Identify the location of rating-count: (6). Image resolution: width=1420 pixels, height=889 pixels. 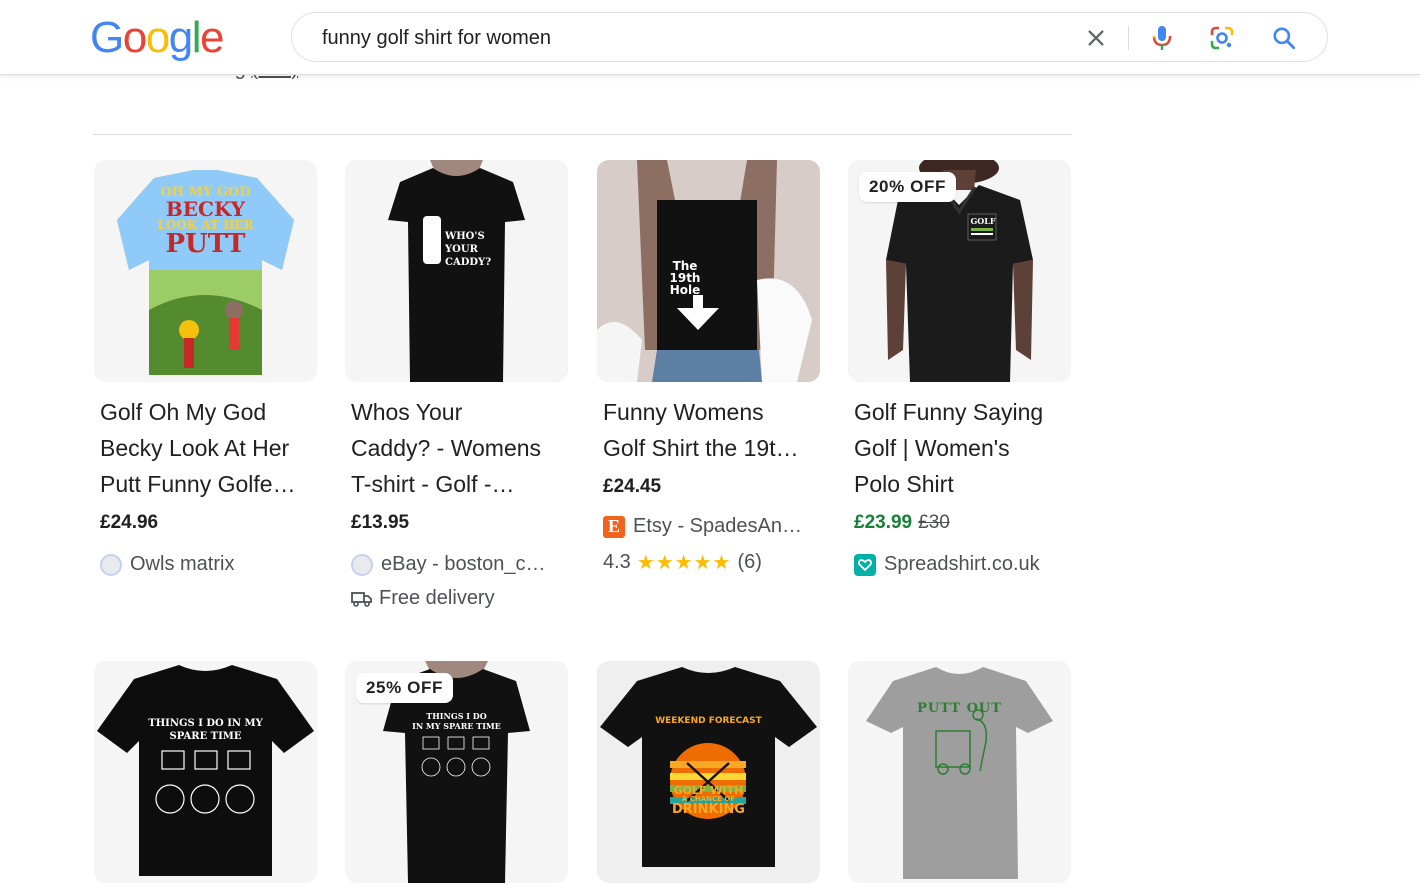
(749, 562).